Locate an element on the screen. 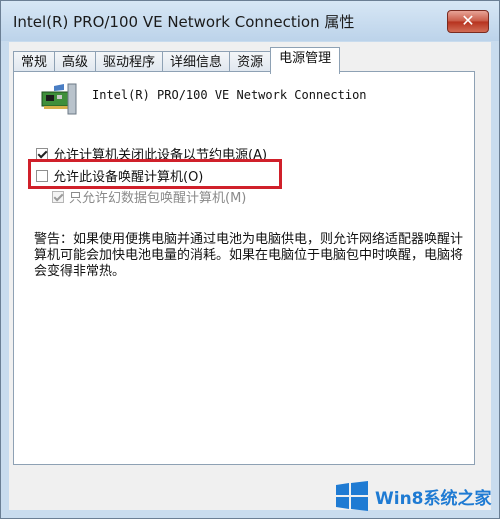 This screenshot has width=500, height=519. site-watermark: Win8系统之家 is located at coordinates (413, 496).